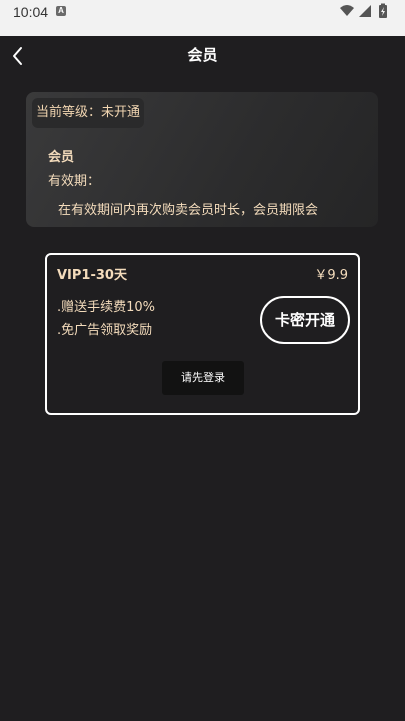  What do you see at coordinates (106, 307) in the screenshot?
I see `plan-benefit: .赠送手续费10%` at bounding box center [106, 307].